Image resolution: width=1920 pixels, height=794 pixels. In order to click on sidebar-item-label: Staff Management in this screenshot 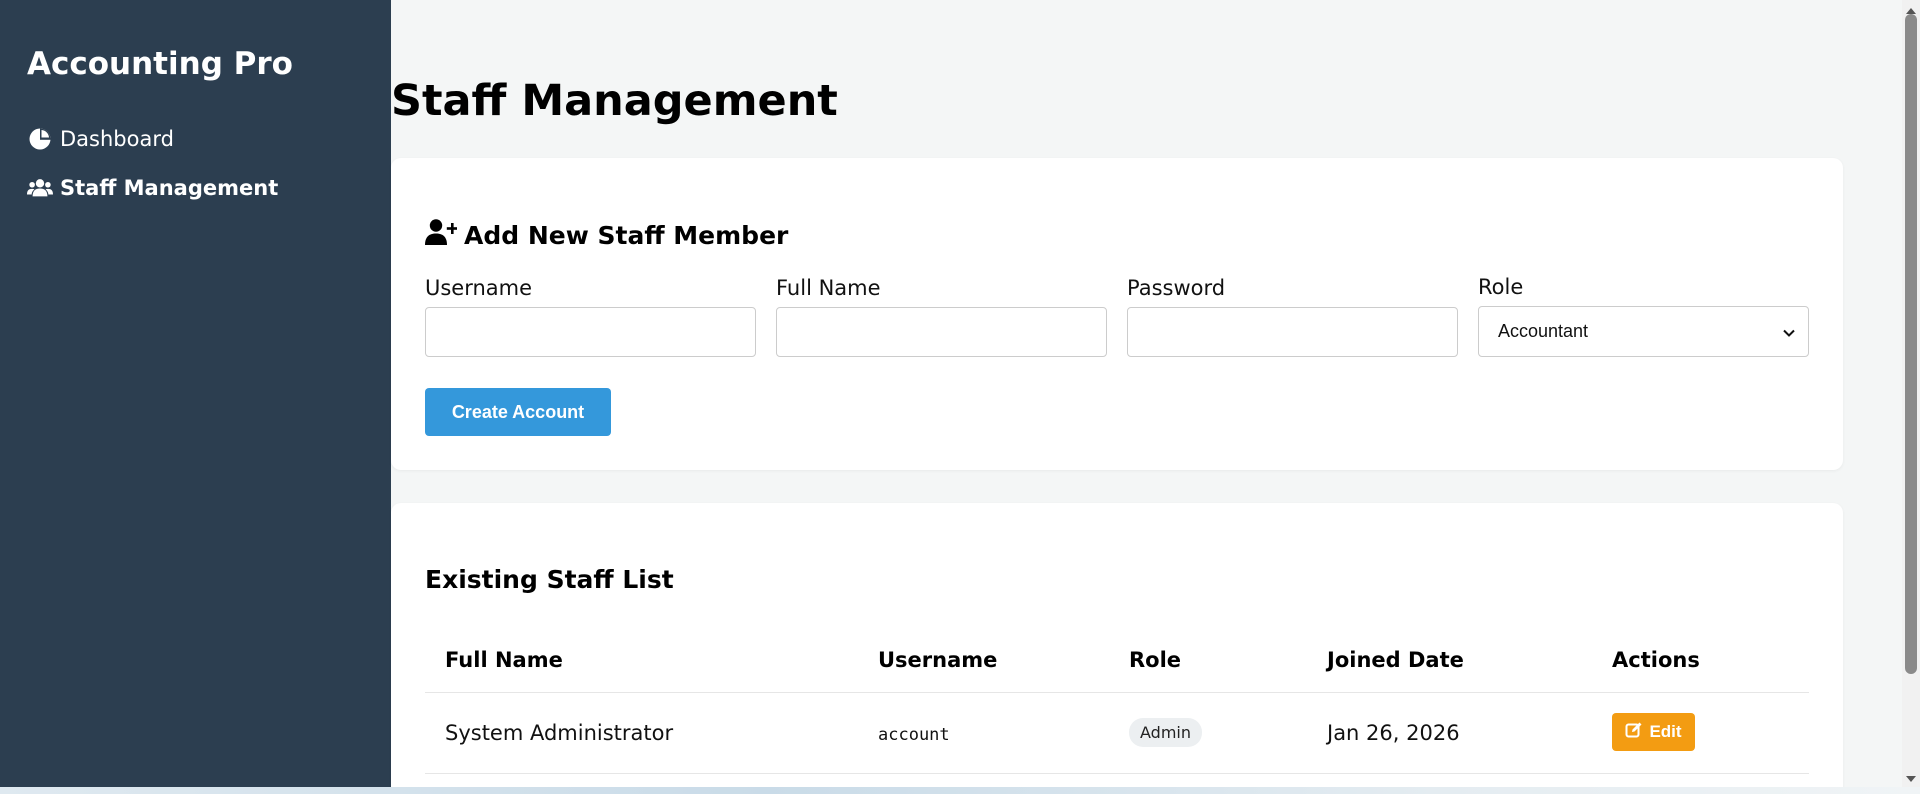, I will do `click(169, 188)`.